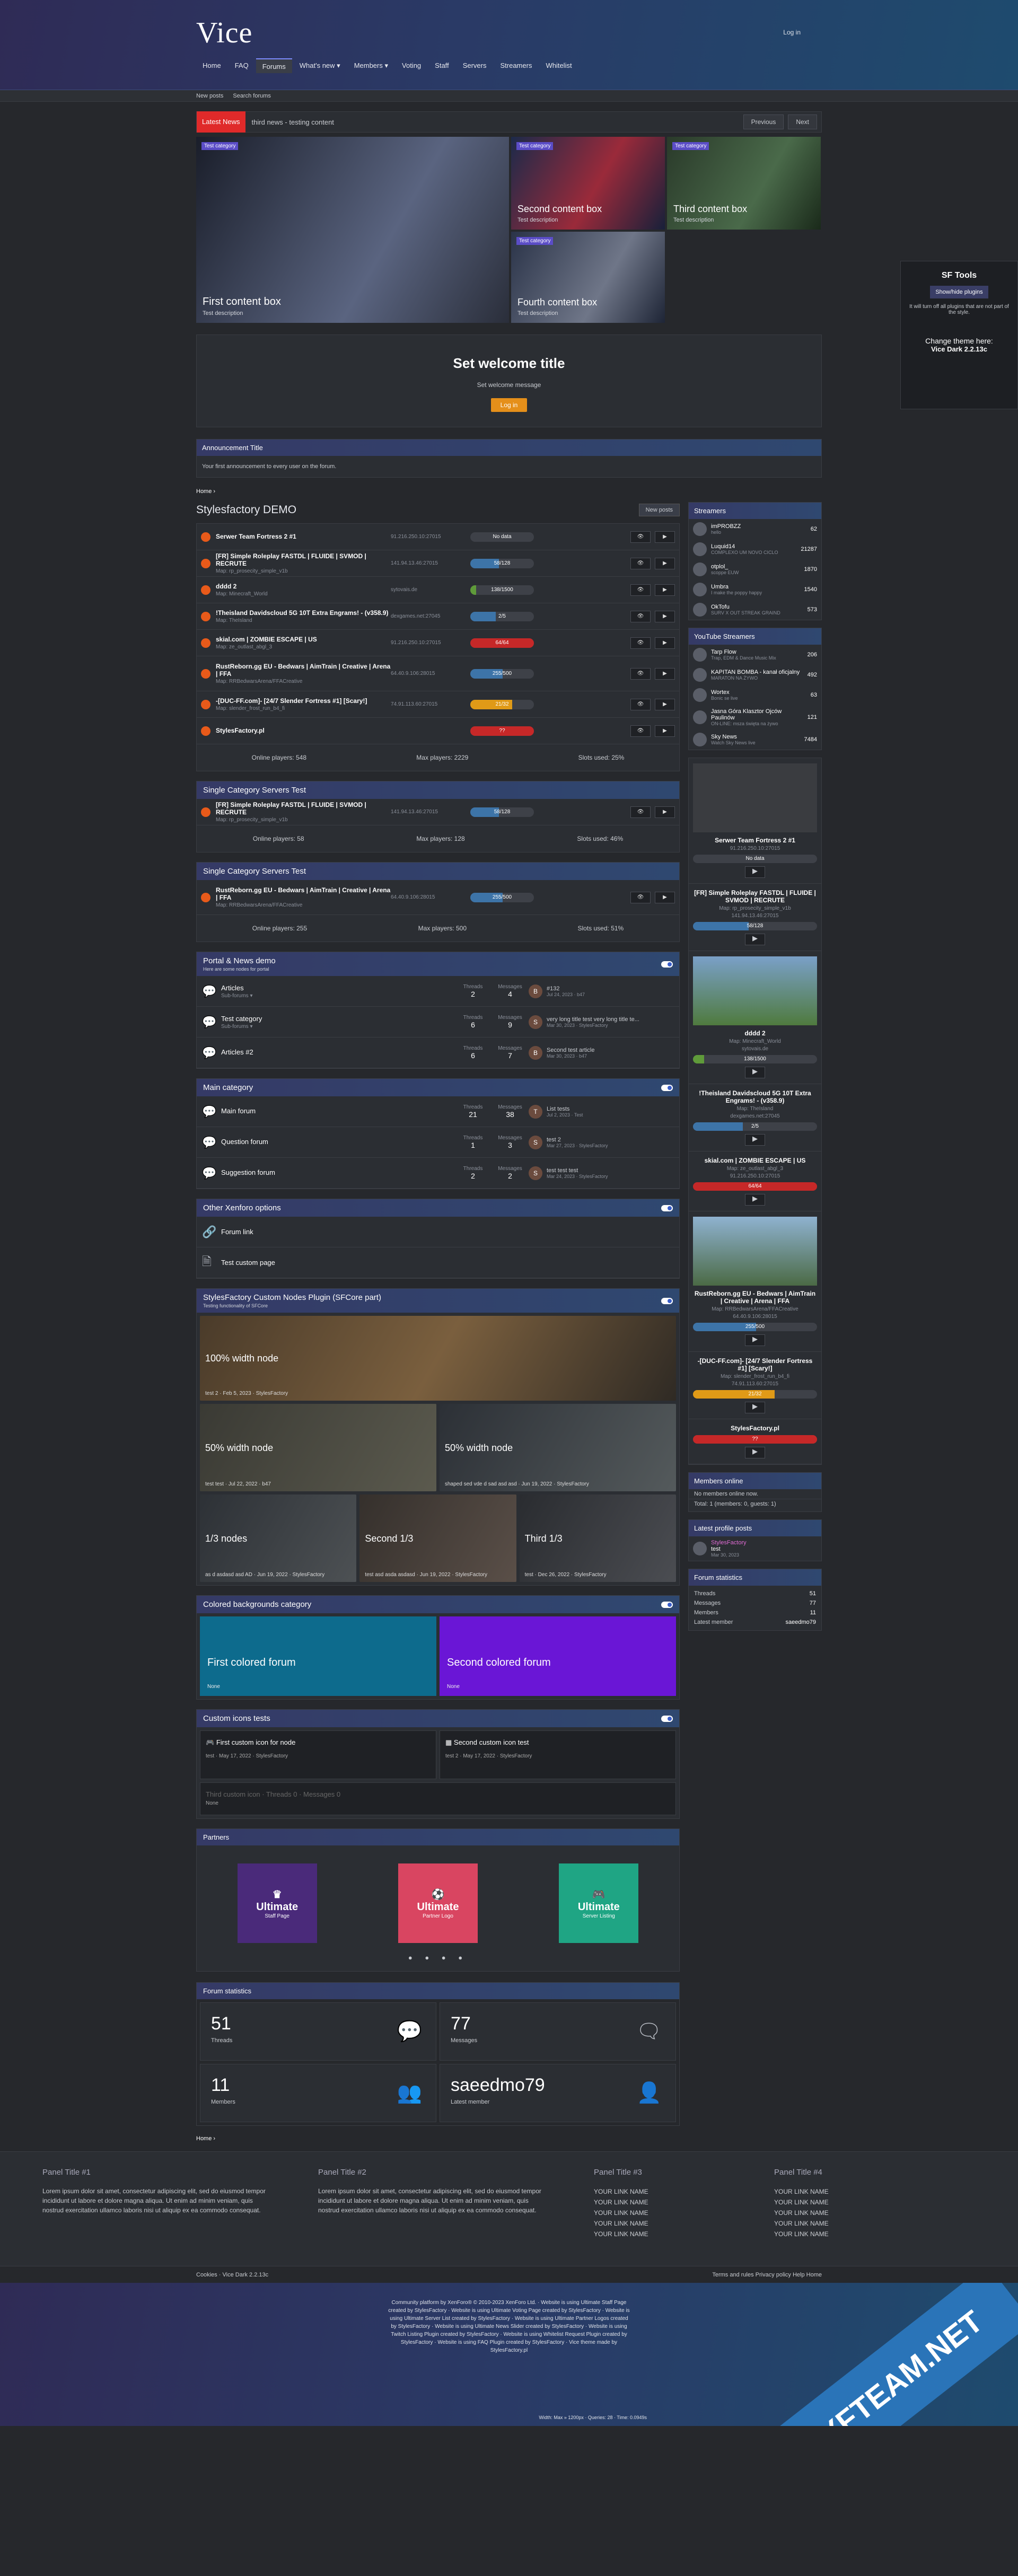  Describe the element at coordinates (755, 1548) in the screenshot. I see `profile-post: StylesFactory test Mar 30, 2023` at that location.